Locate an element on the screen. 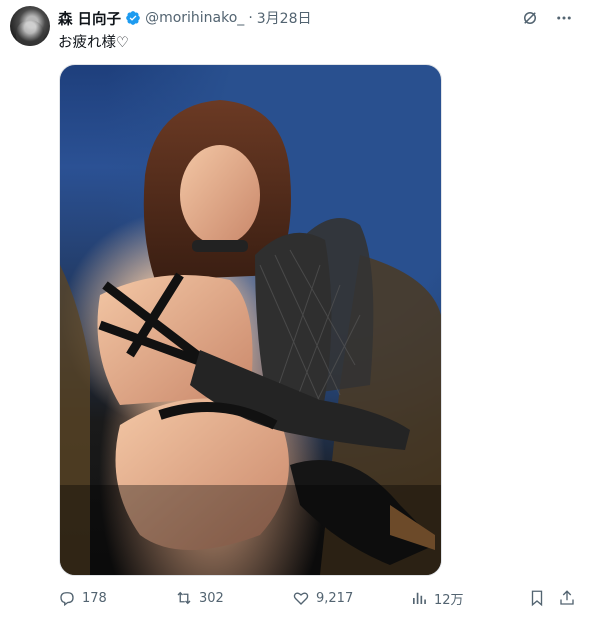 The width and height of the screenshot is (590, 618). share-icon is located at coordinates (567, 597).